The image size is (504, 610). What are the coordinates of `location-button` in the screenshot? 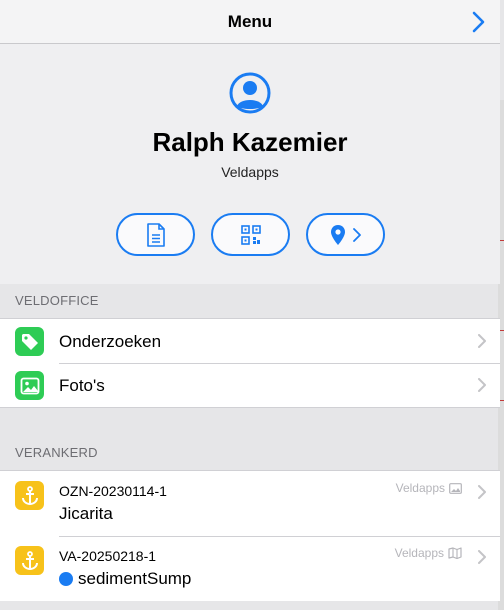 It's located at (345, 234).